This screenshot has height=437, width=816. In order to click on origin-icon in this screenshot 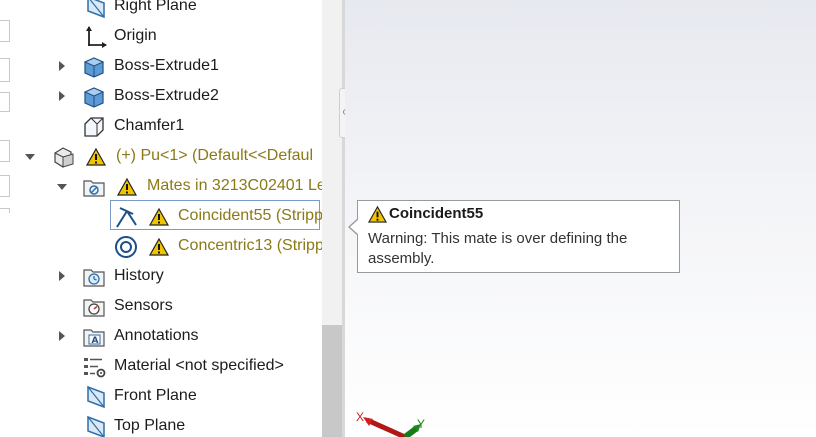, I will do `click(96, 37)`.